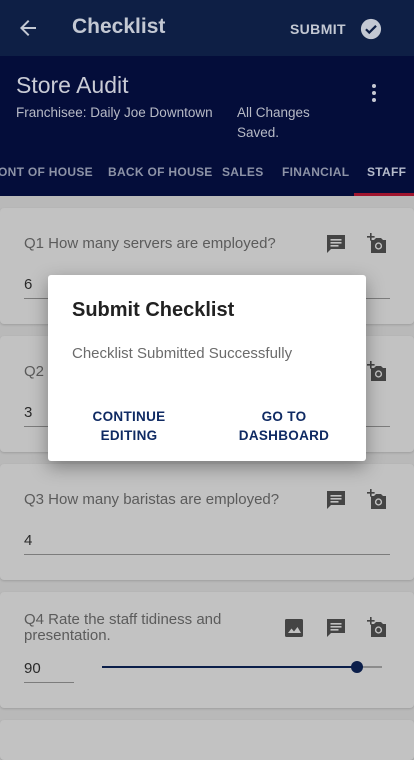  Describe the element at coordinates (28, 540) in the screenshot. I see `answer-value: 4` at that location.